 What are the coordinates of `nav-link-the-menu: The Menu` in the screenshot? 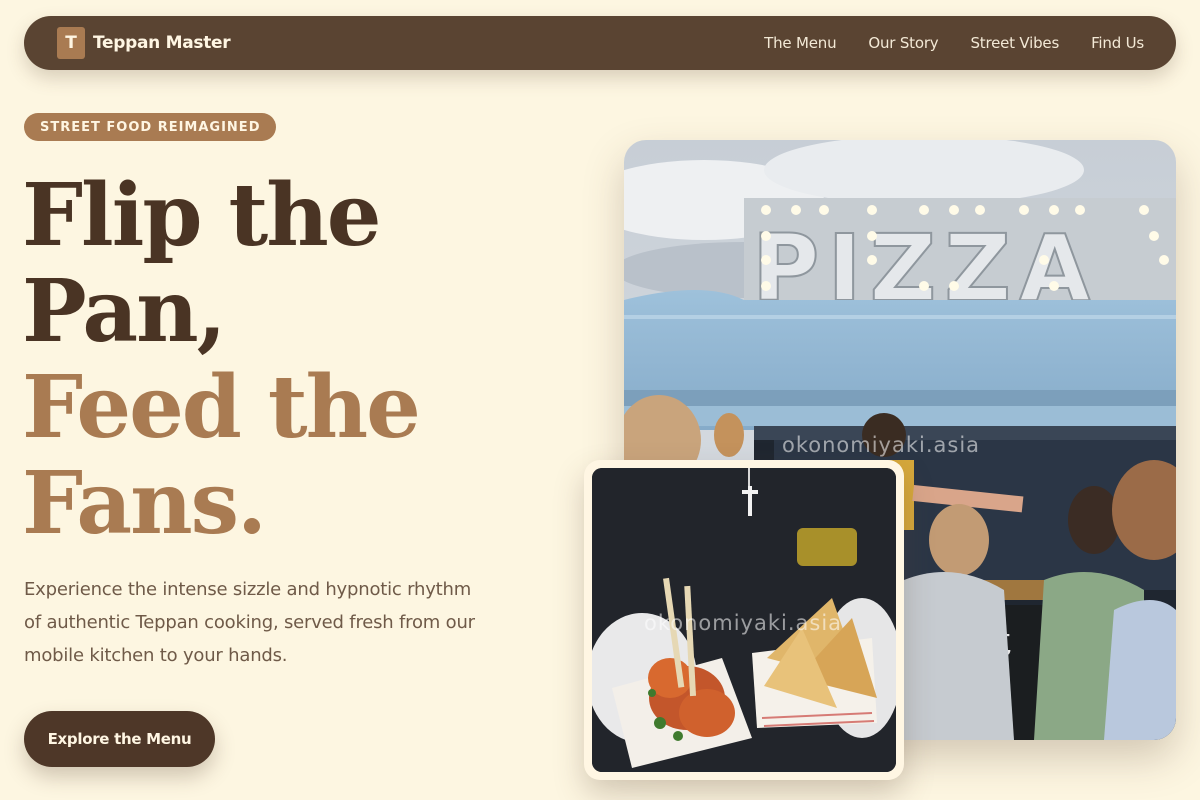 It's located at (800, 43).